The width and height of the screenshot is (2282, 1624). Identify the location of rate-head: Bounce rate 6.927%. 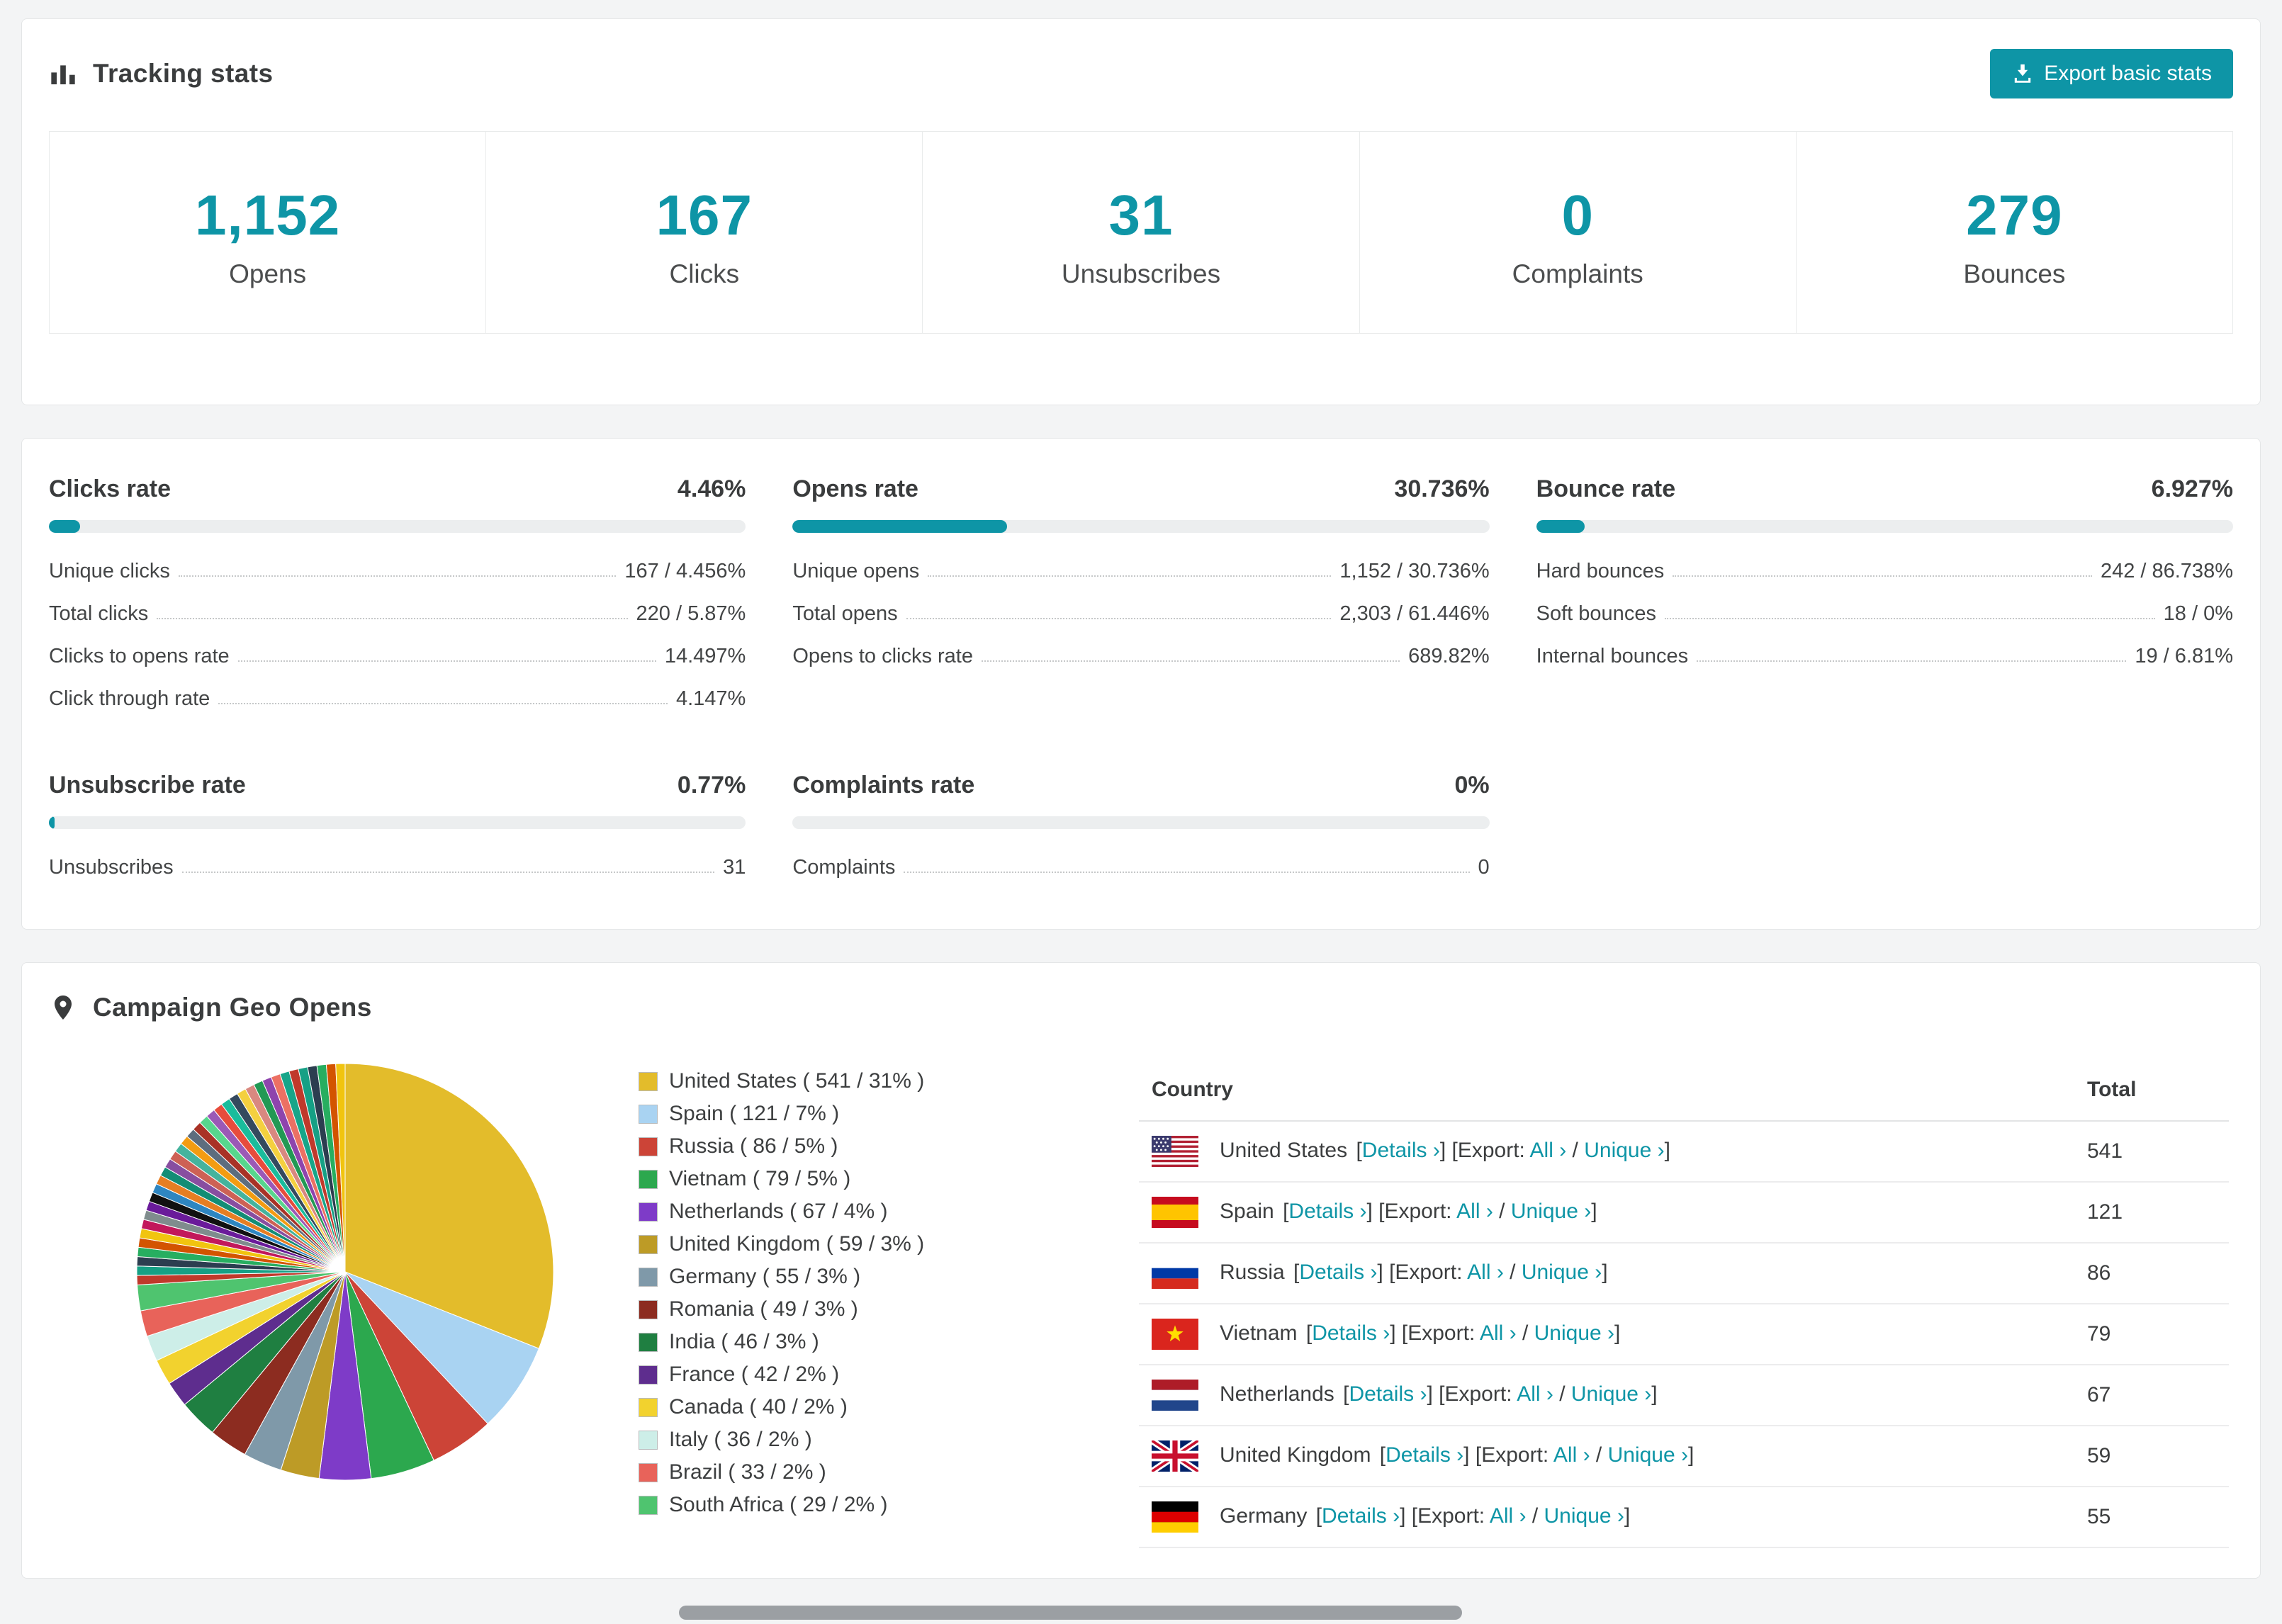
(1884, 489).